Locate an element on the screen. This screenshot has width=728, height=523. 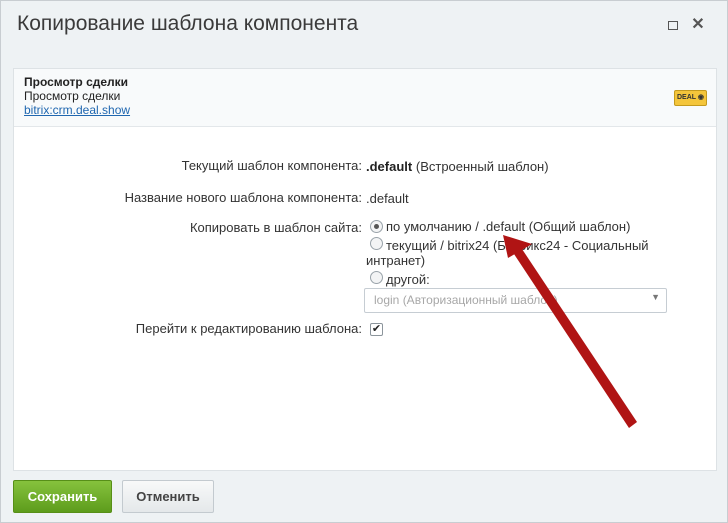
radio-current-template is located at coordinates (376, 243).